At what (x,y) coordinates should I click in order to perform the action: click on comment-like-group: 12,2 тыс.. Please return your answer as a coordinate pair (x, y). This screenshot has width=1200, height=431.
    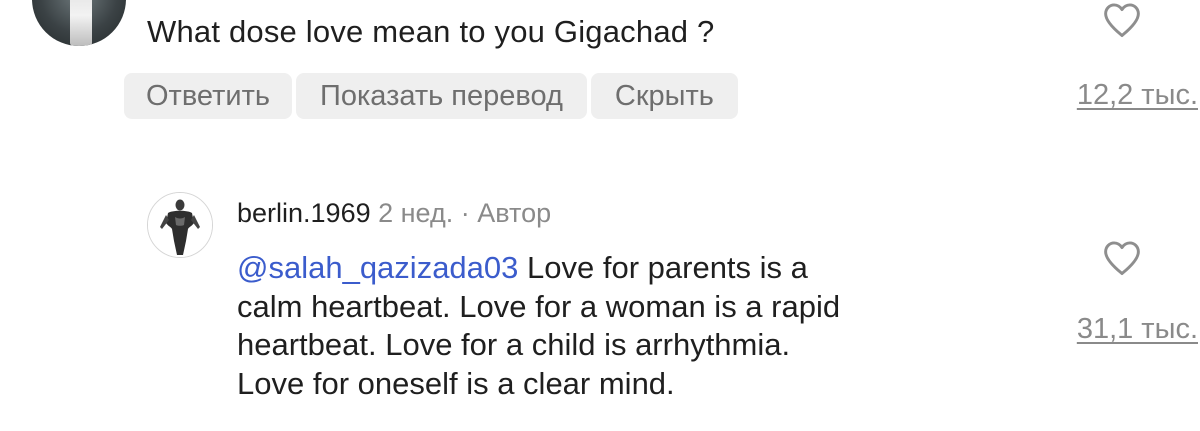
    Looking at the image, I should click on (1120, 56).